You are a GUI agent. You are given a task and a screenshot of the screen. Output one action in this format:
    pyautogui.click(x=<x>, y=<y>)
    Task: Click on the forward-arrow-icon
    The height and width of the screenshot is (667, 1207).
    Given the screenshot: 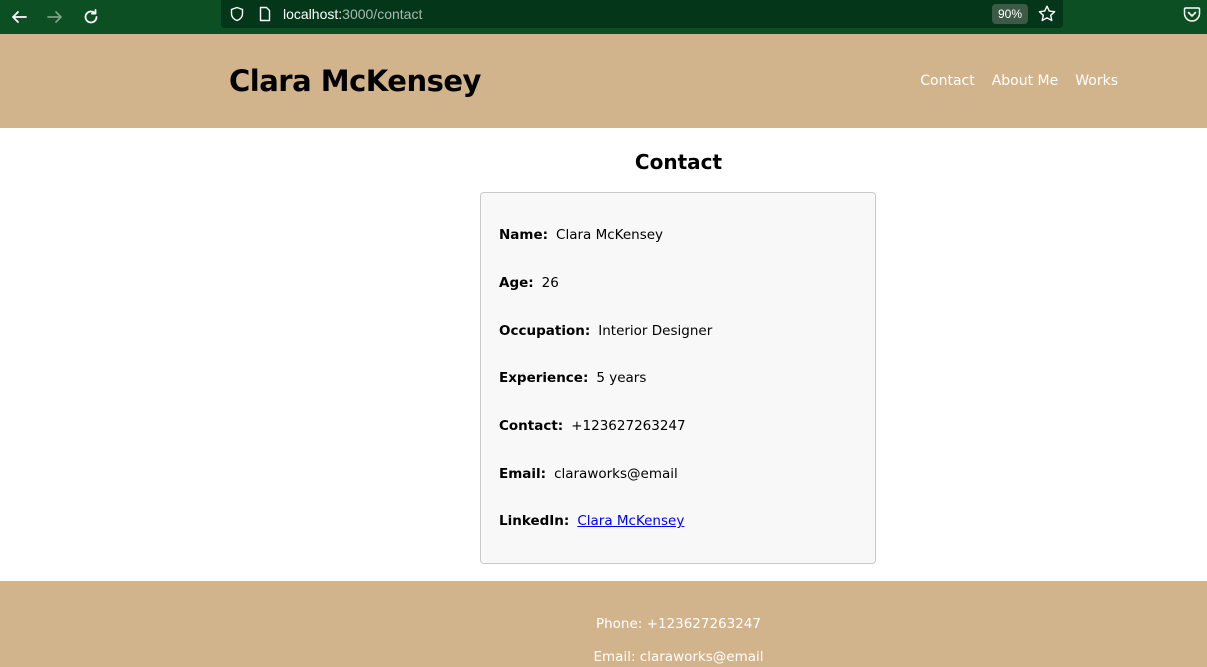 What is the action you would take?
    pyautogui.click(x=54, y=17)
    